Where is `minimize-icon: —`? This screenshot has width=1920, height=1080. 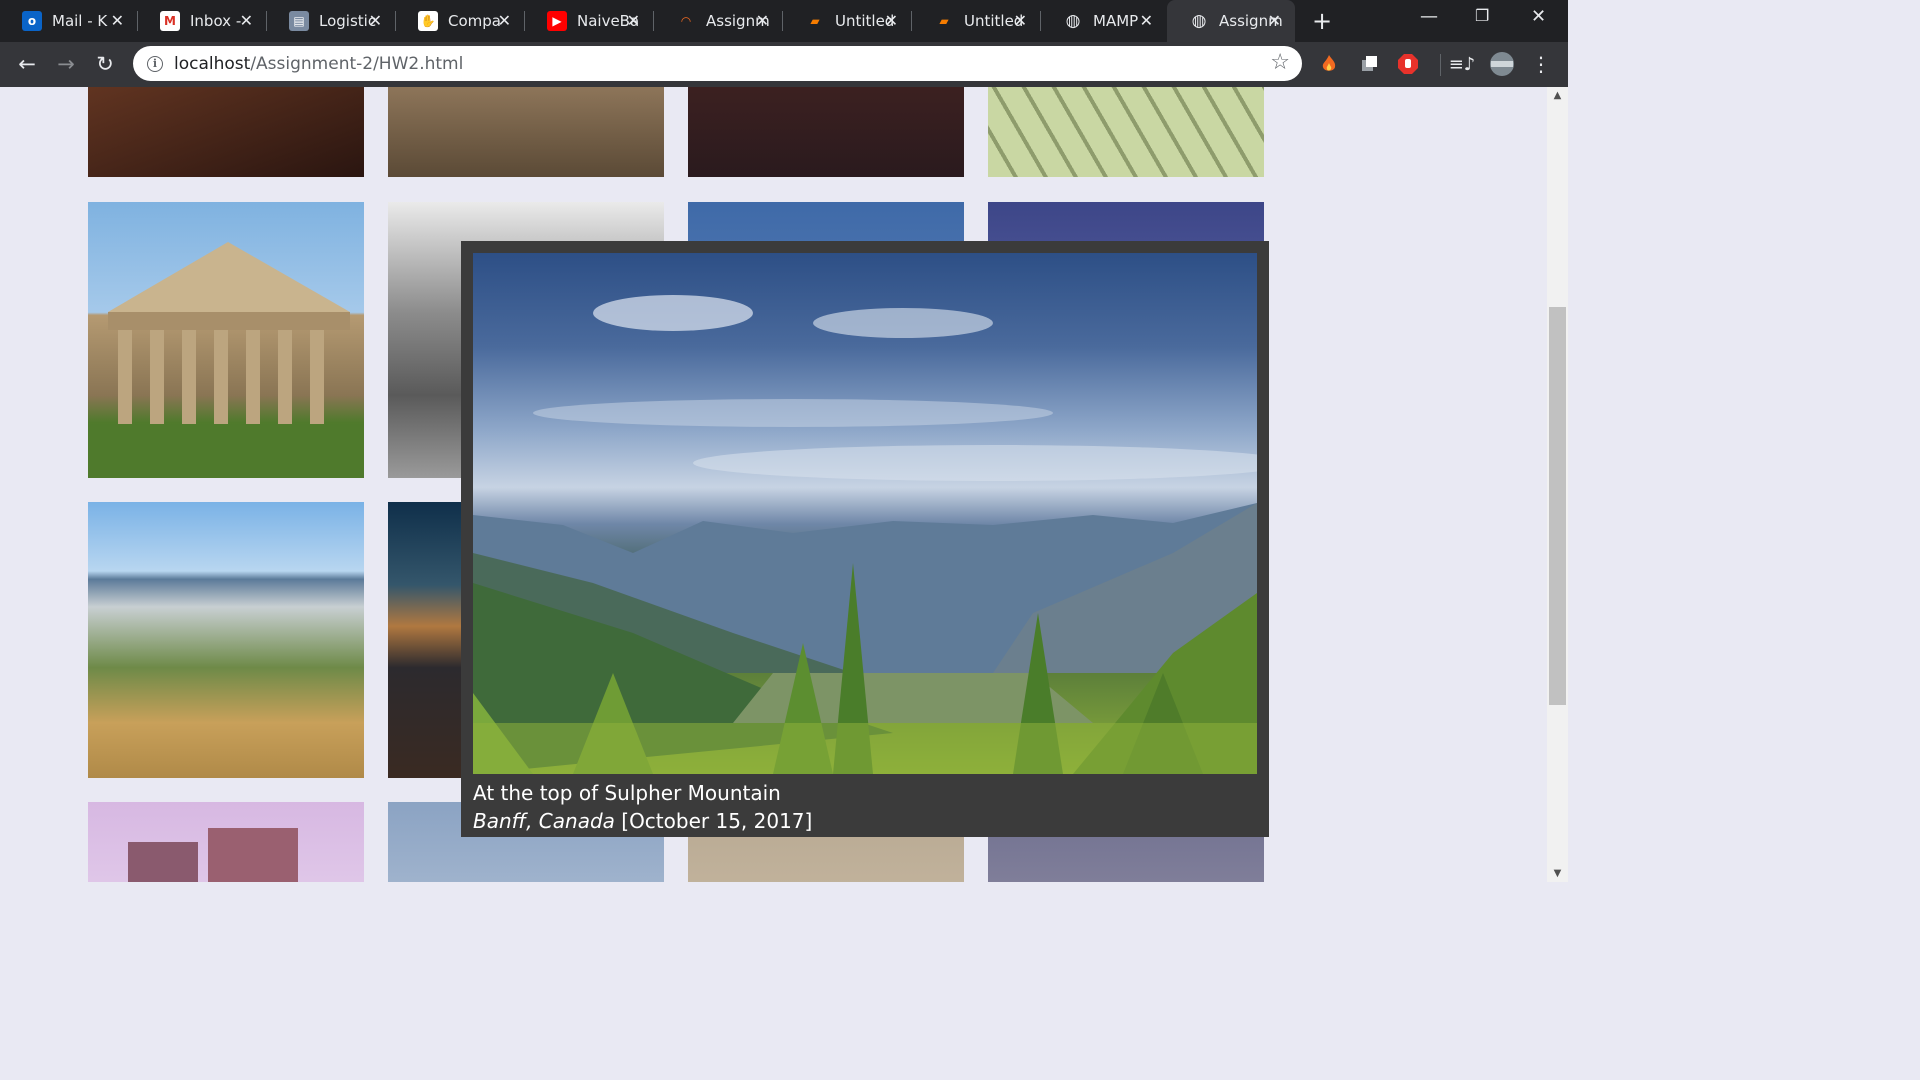 minimize-icon: — is located at coordinates (1429, 16).